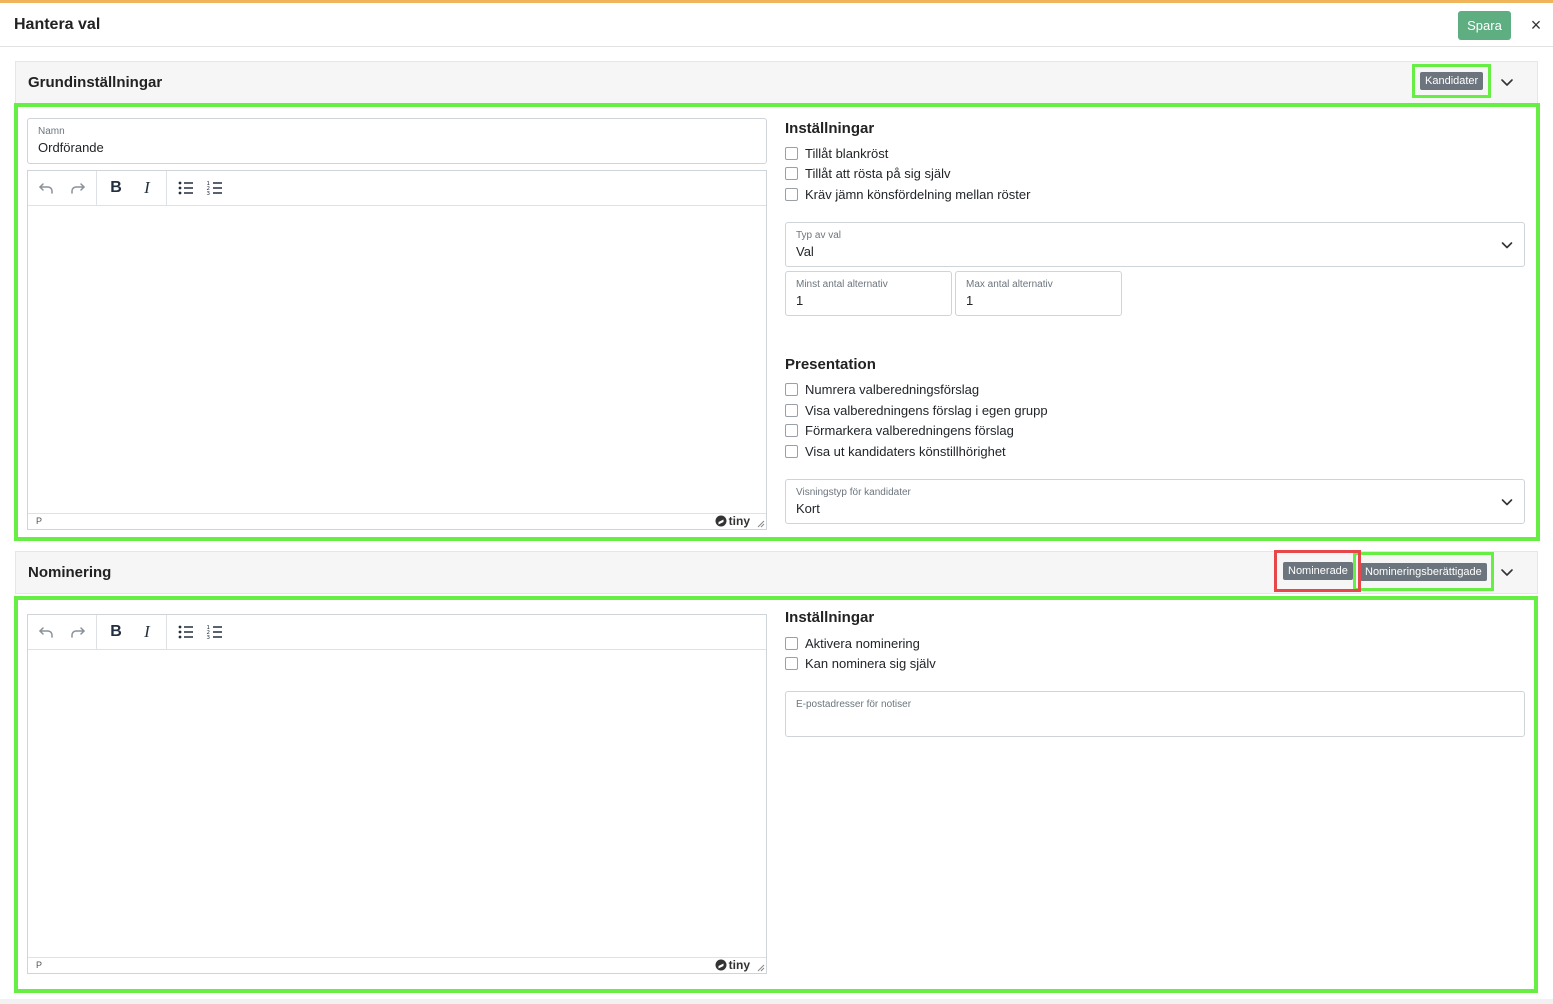  I want to click on checkbox-enable-nomination: Aktivera nominering, so click(852, 643).